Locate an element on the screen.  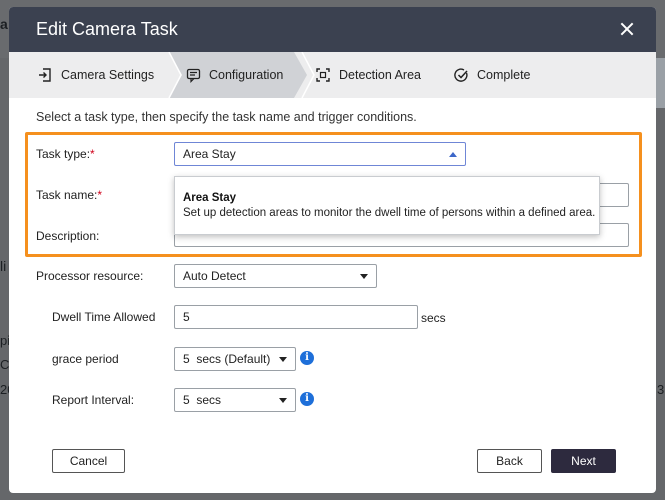
report-interval-value: 5 secs is located at coordinates (202, 400).